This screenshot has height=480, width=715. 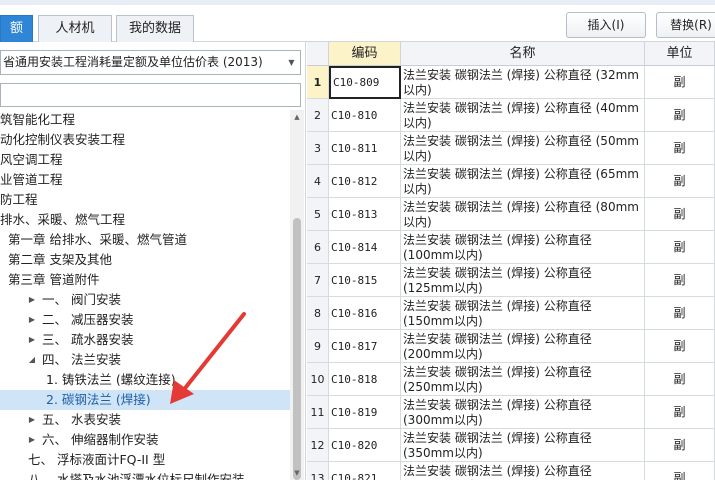 I want to click on code-cell: C10-817, so click(x=365, y=346).